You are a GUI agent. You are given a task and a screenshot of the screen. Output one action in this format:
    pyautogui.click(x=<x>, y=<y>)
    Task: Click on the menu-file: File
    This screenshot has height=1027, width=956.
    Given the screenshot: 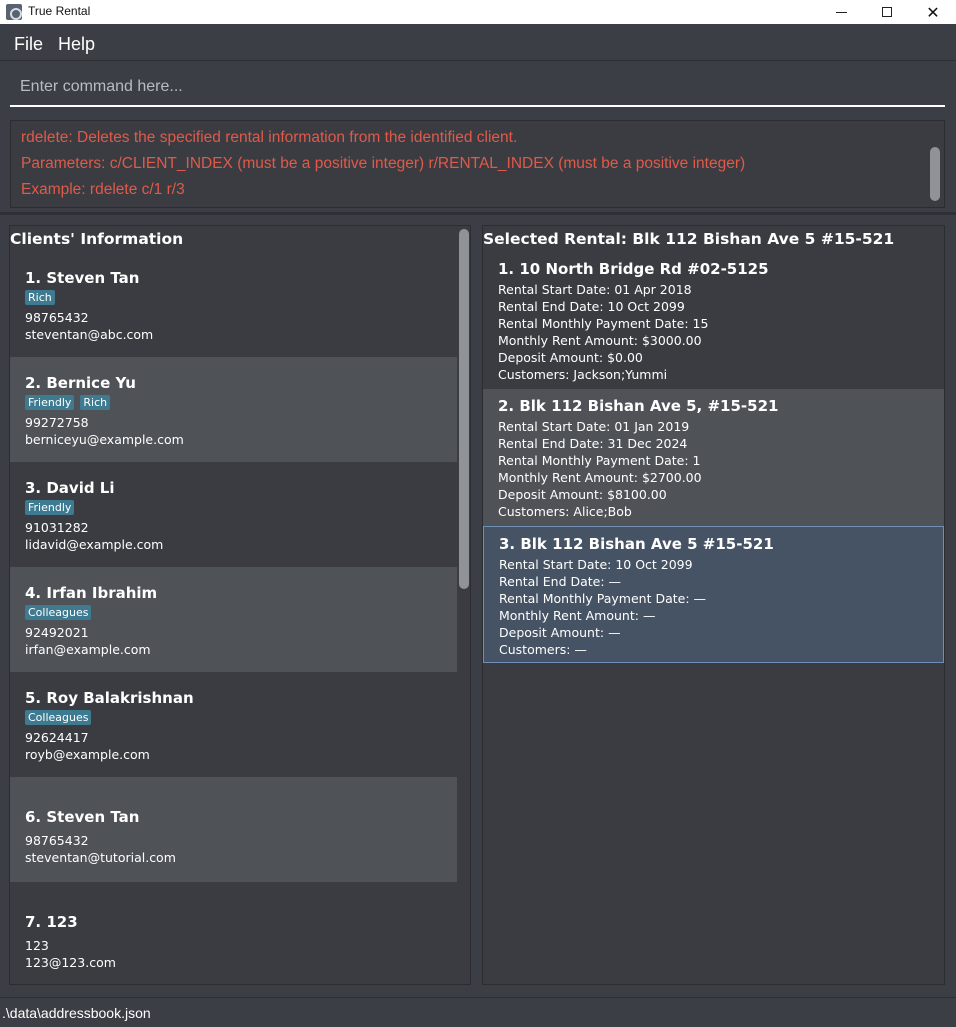 What is the action you would take?
    pyautogui.click(x=28, y=44)
    